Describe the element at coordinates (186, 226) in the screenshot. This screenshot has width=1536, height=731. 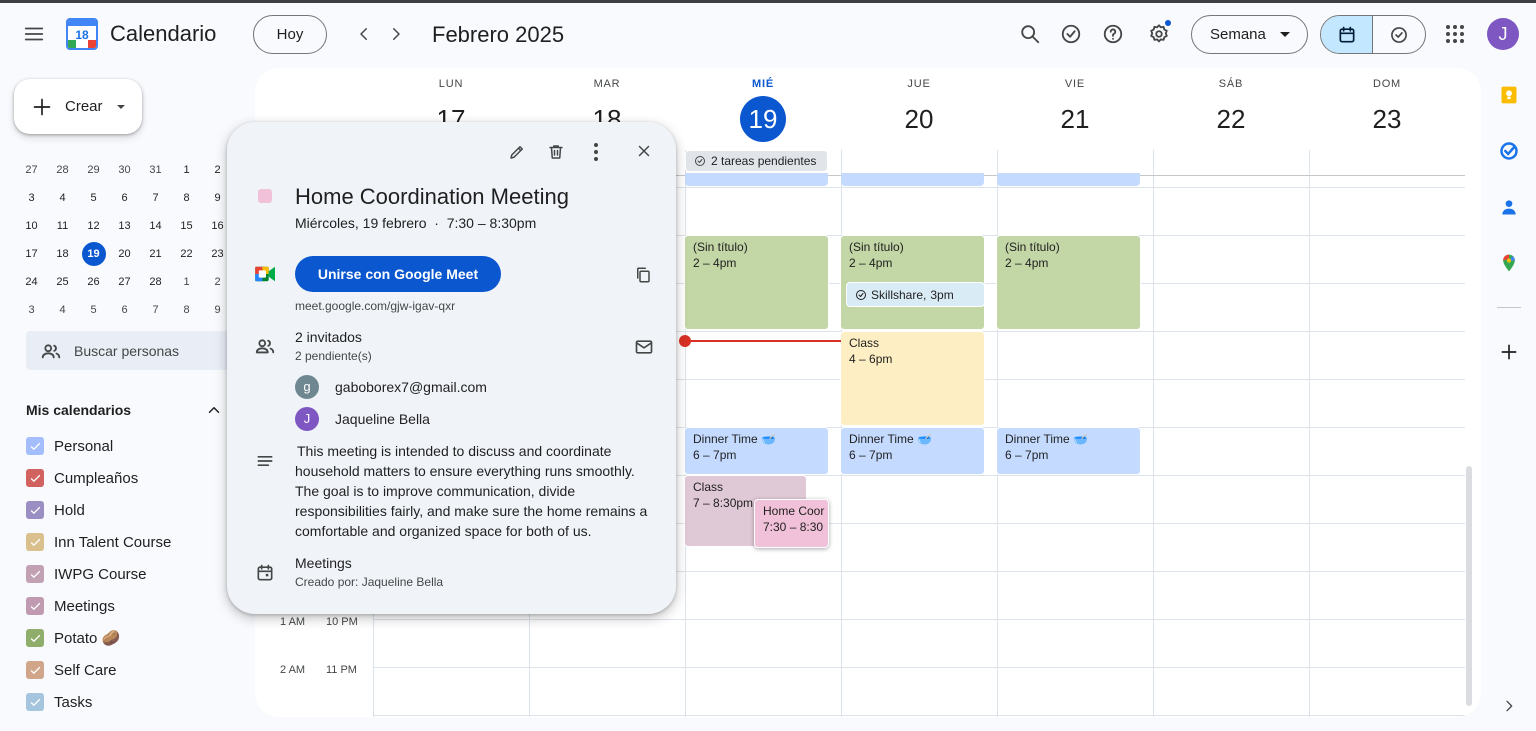
I see `mini-calendar-day: 15` at that location.